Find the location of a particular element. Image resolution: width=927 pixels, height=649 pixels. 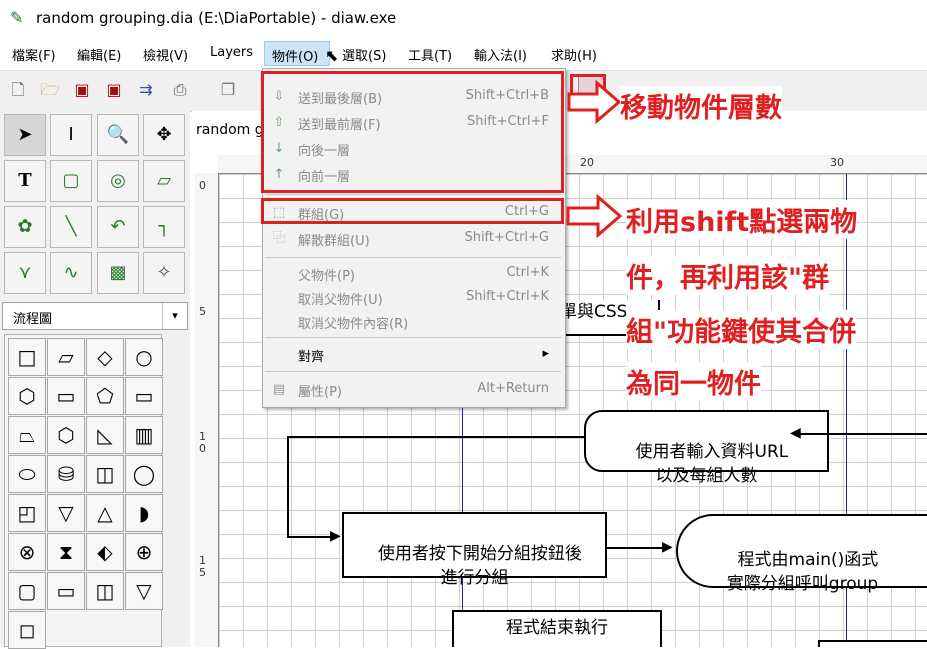

zoom-tool-icon: 🔍 is located at coordinates (118, 135).